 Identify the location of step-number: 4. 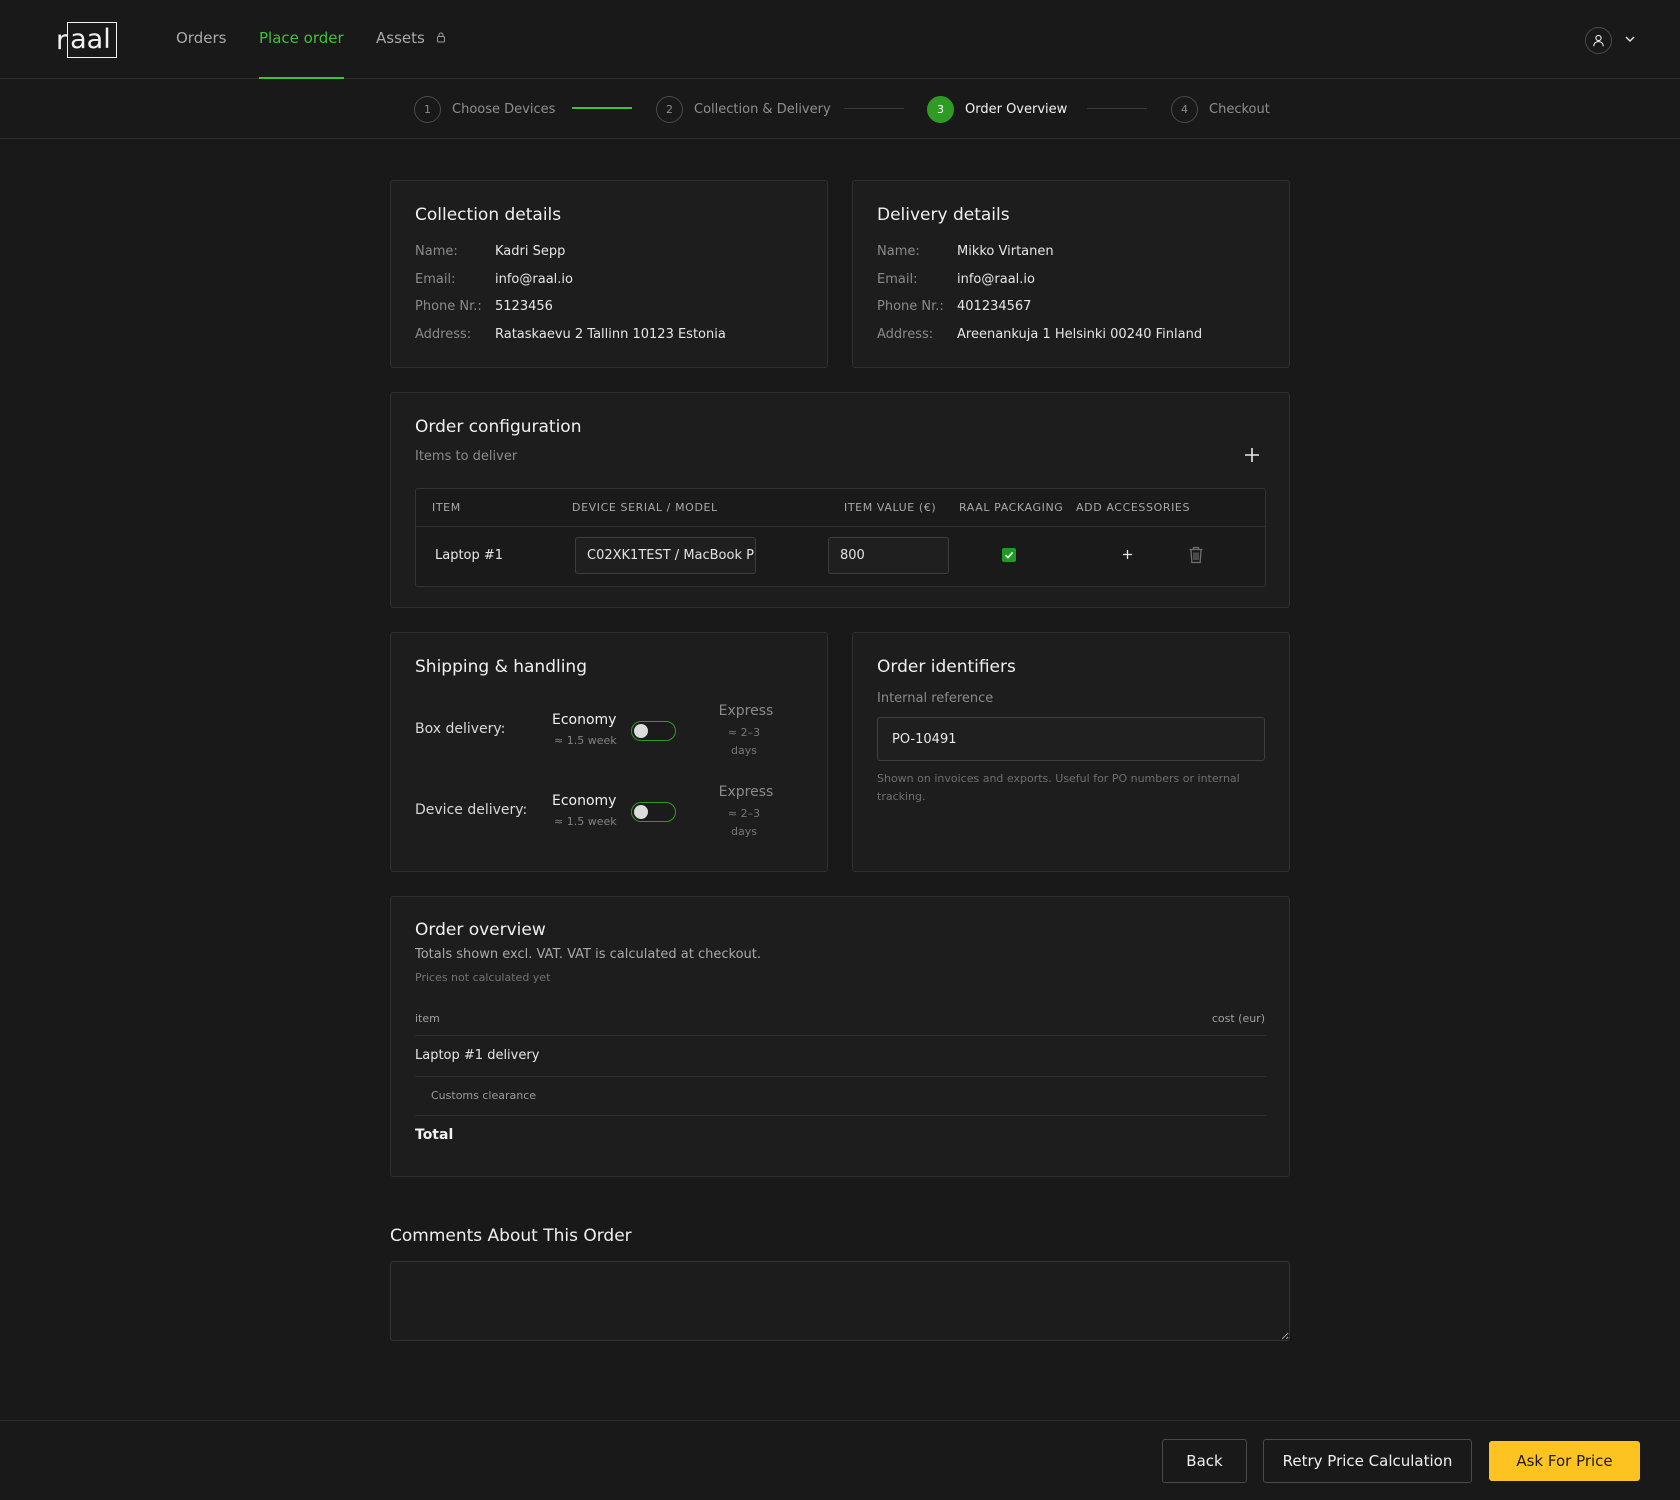
(1184, 109).